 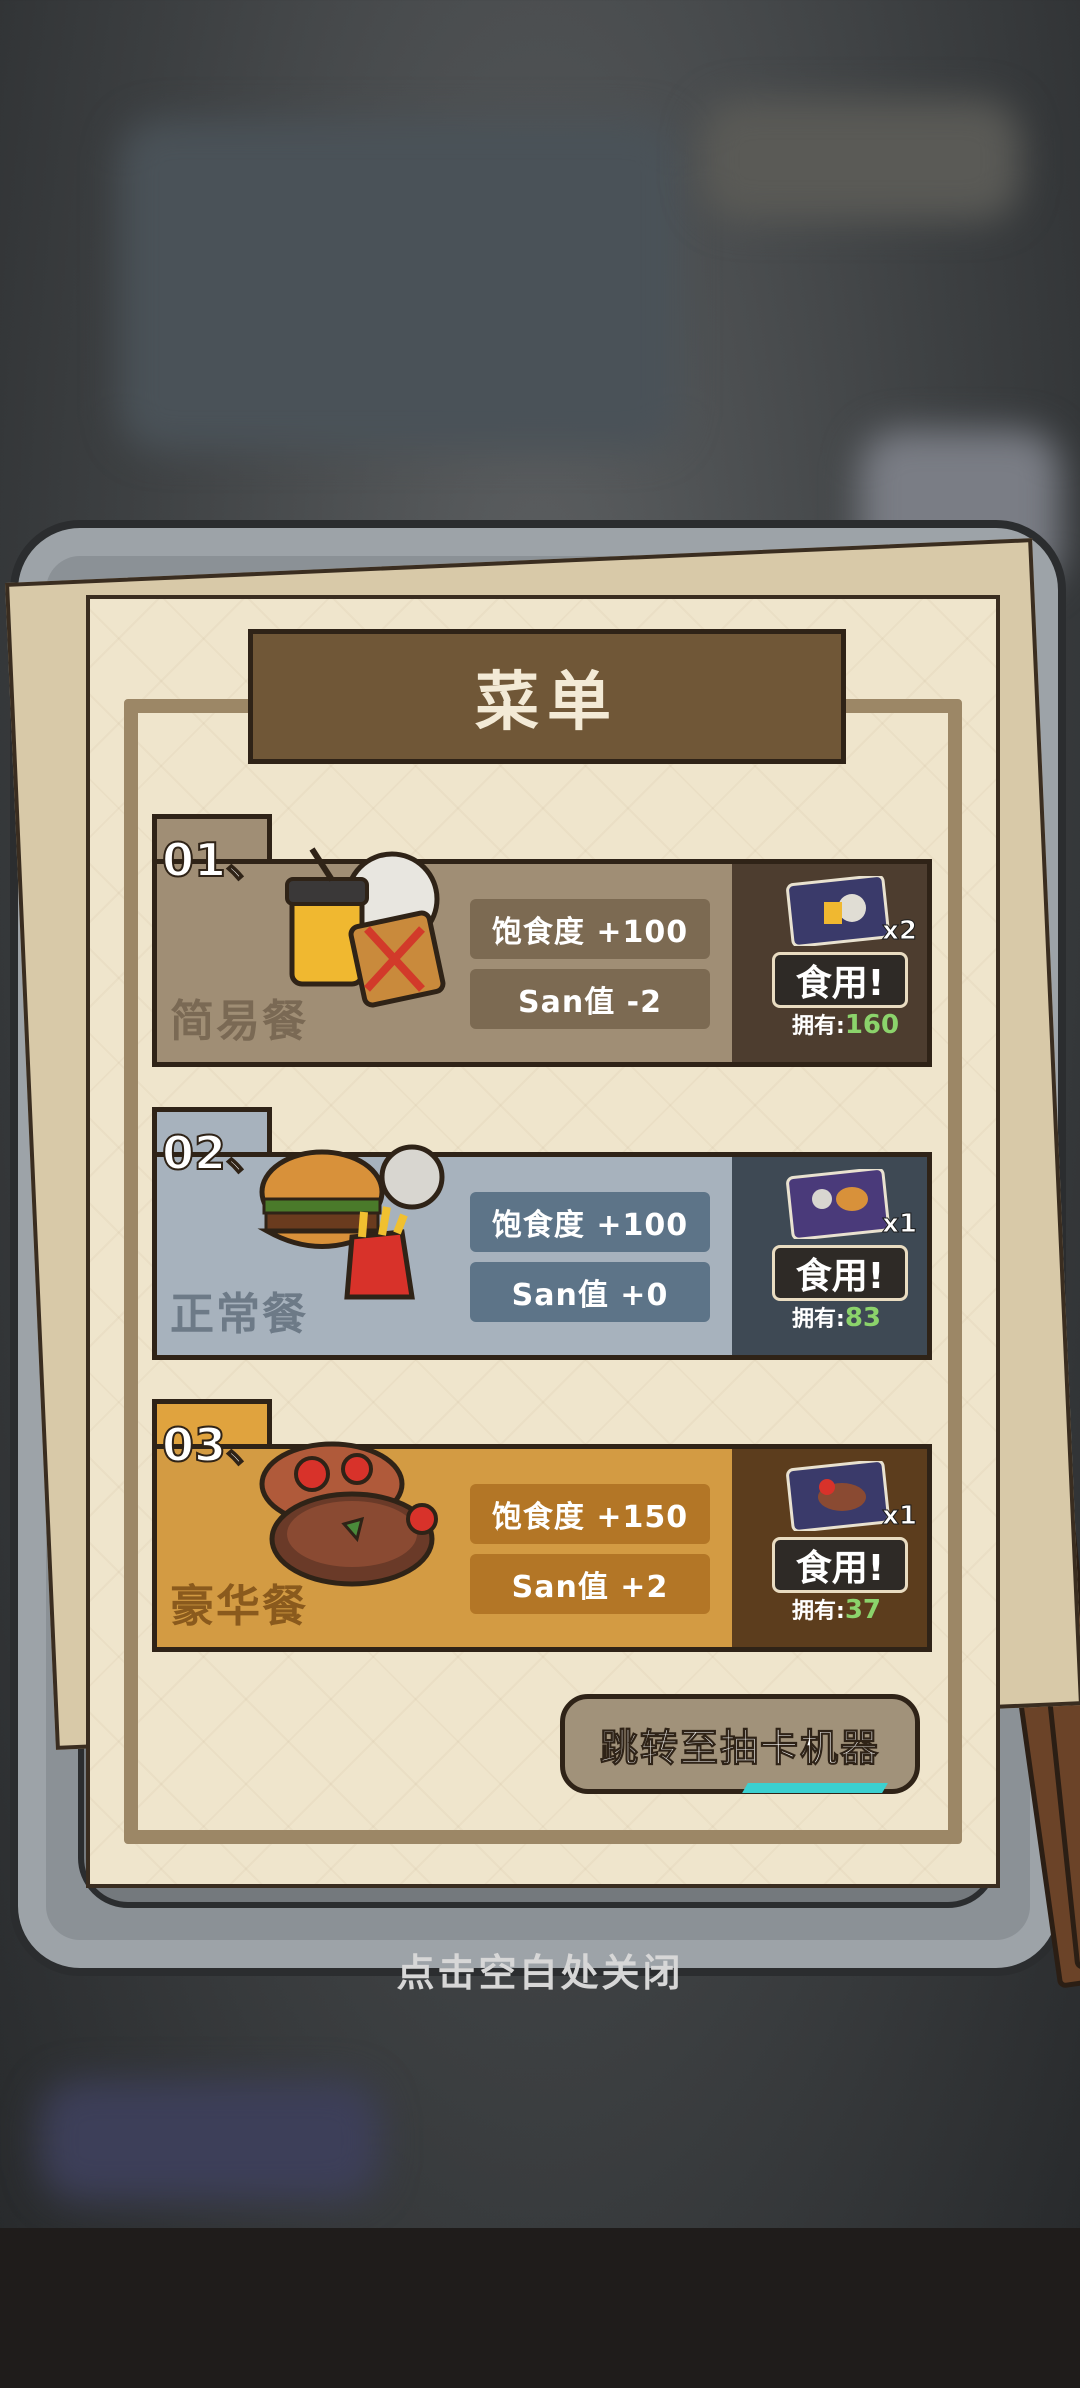 I want to click on bottom-bar, so click(x=540, y=2308).